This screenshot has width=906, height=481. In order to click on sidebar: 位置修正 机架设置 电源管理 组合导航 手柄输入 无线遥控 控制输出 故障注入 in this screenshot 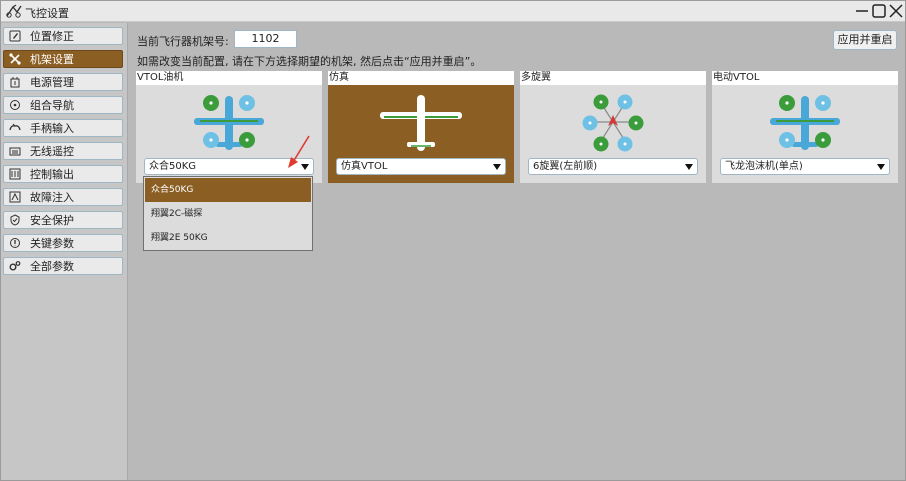, I will do `click(64, 251)`.